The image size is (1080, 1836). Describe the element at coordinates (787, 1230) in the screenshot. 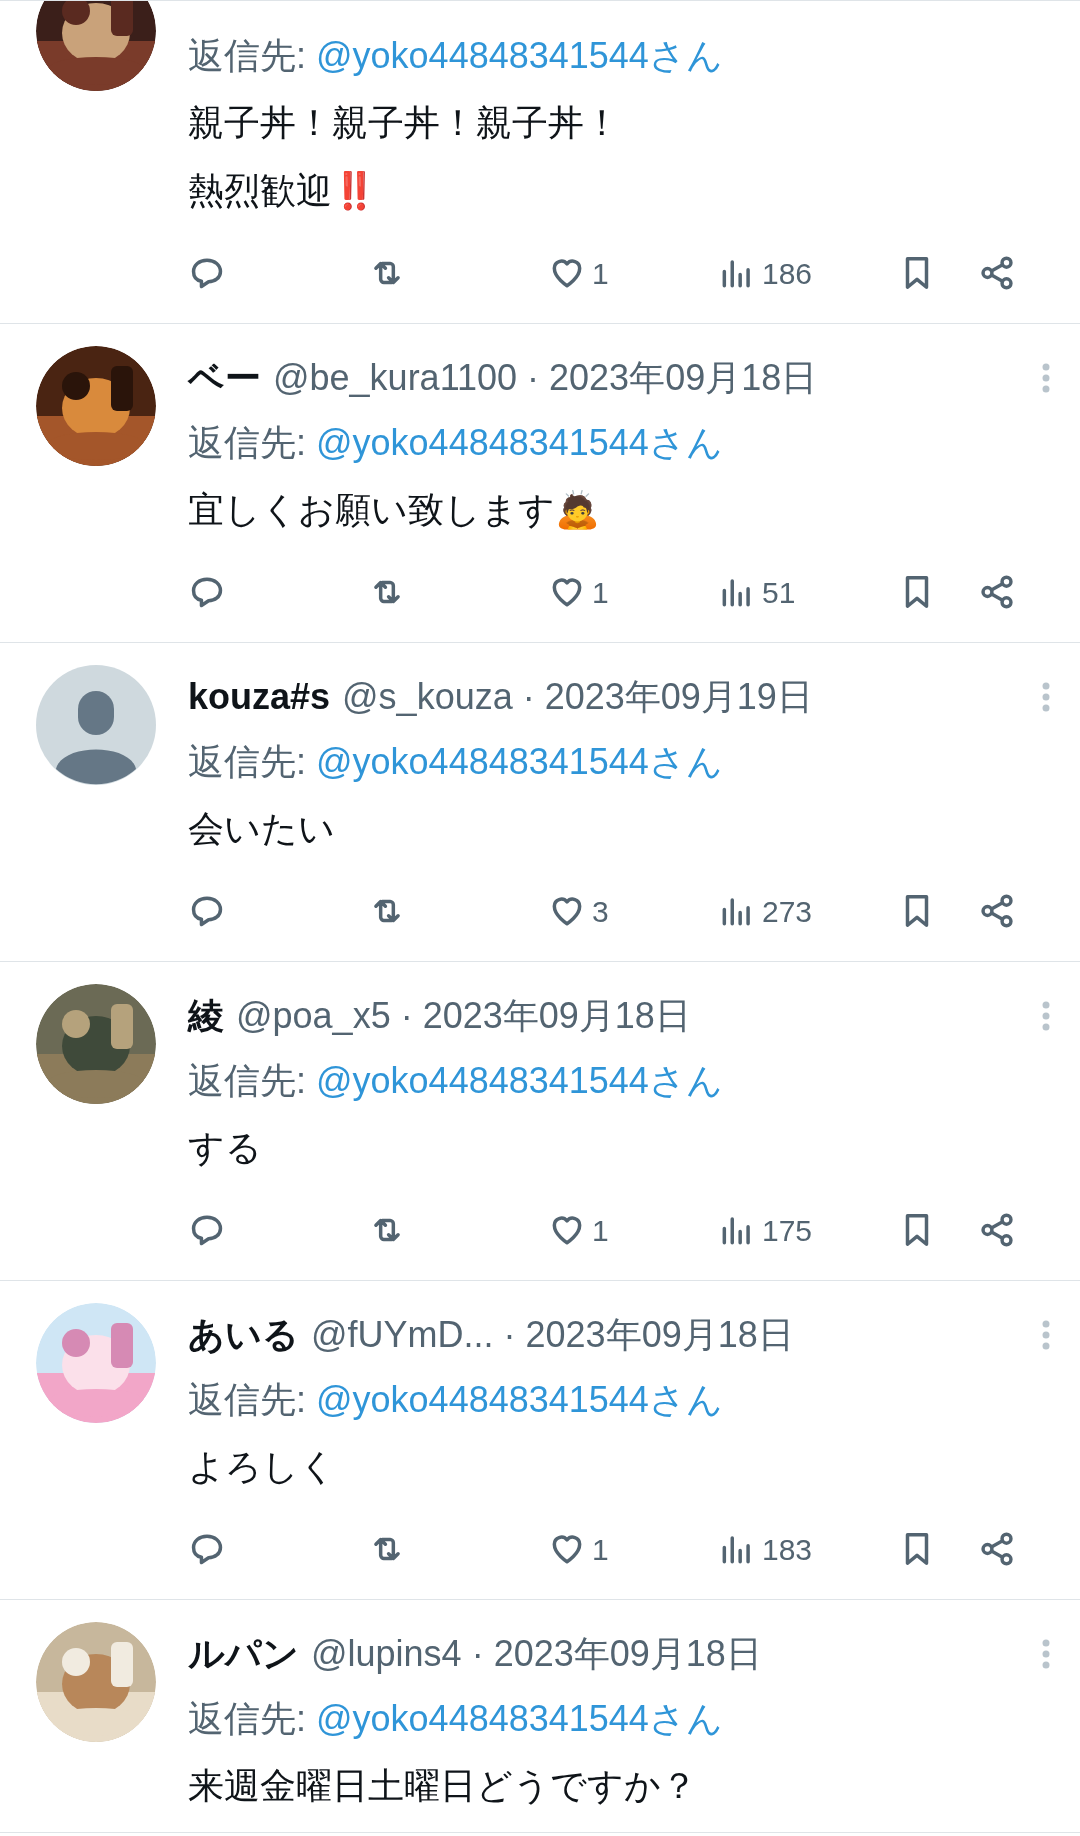

I see `view-count: 175` at that location.